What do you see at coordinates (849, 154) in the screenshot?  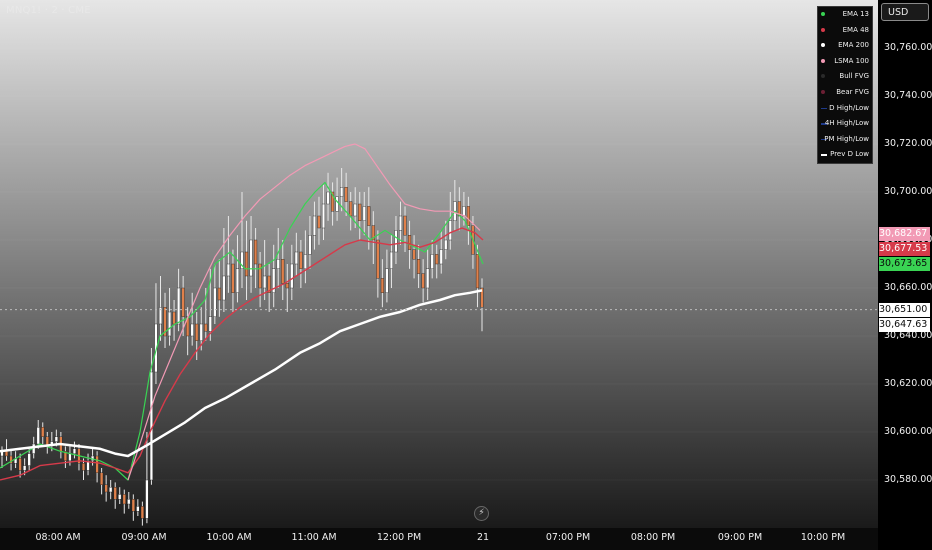 I see `legend-label: Prev D Low` at bounding box center [849, 154].